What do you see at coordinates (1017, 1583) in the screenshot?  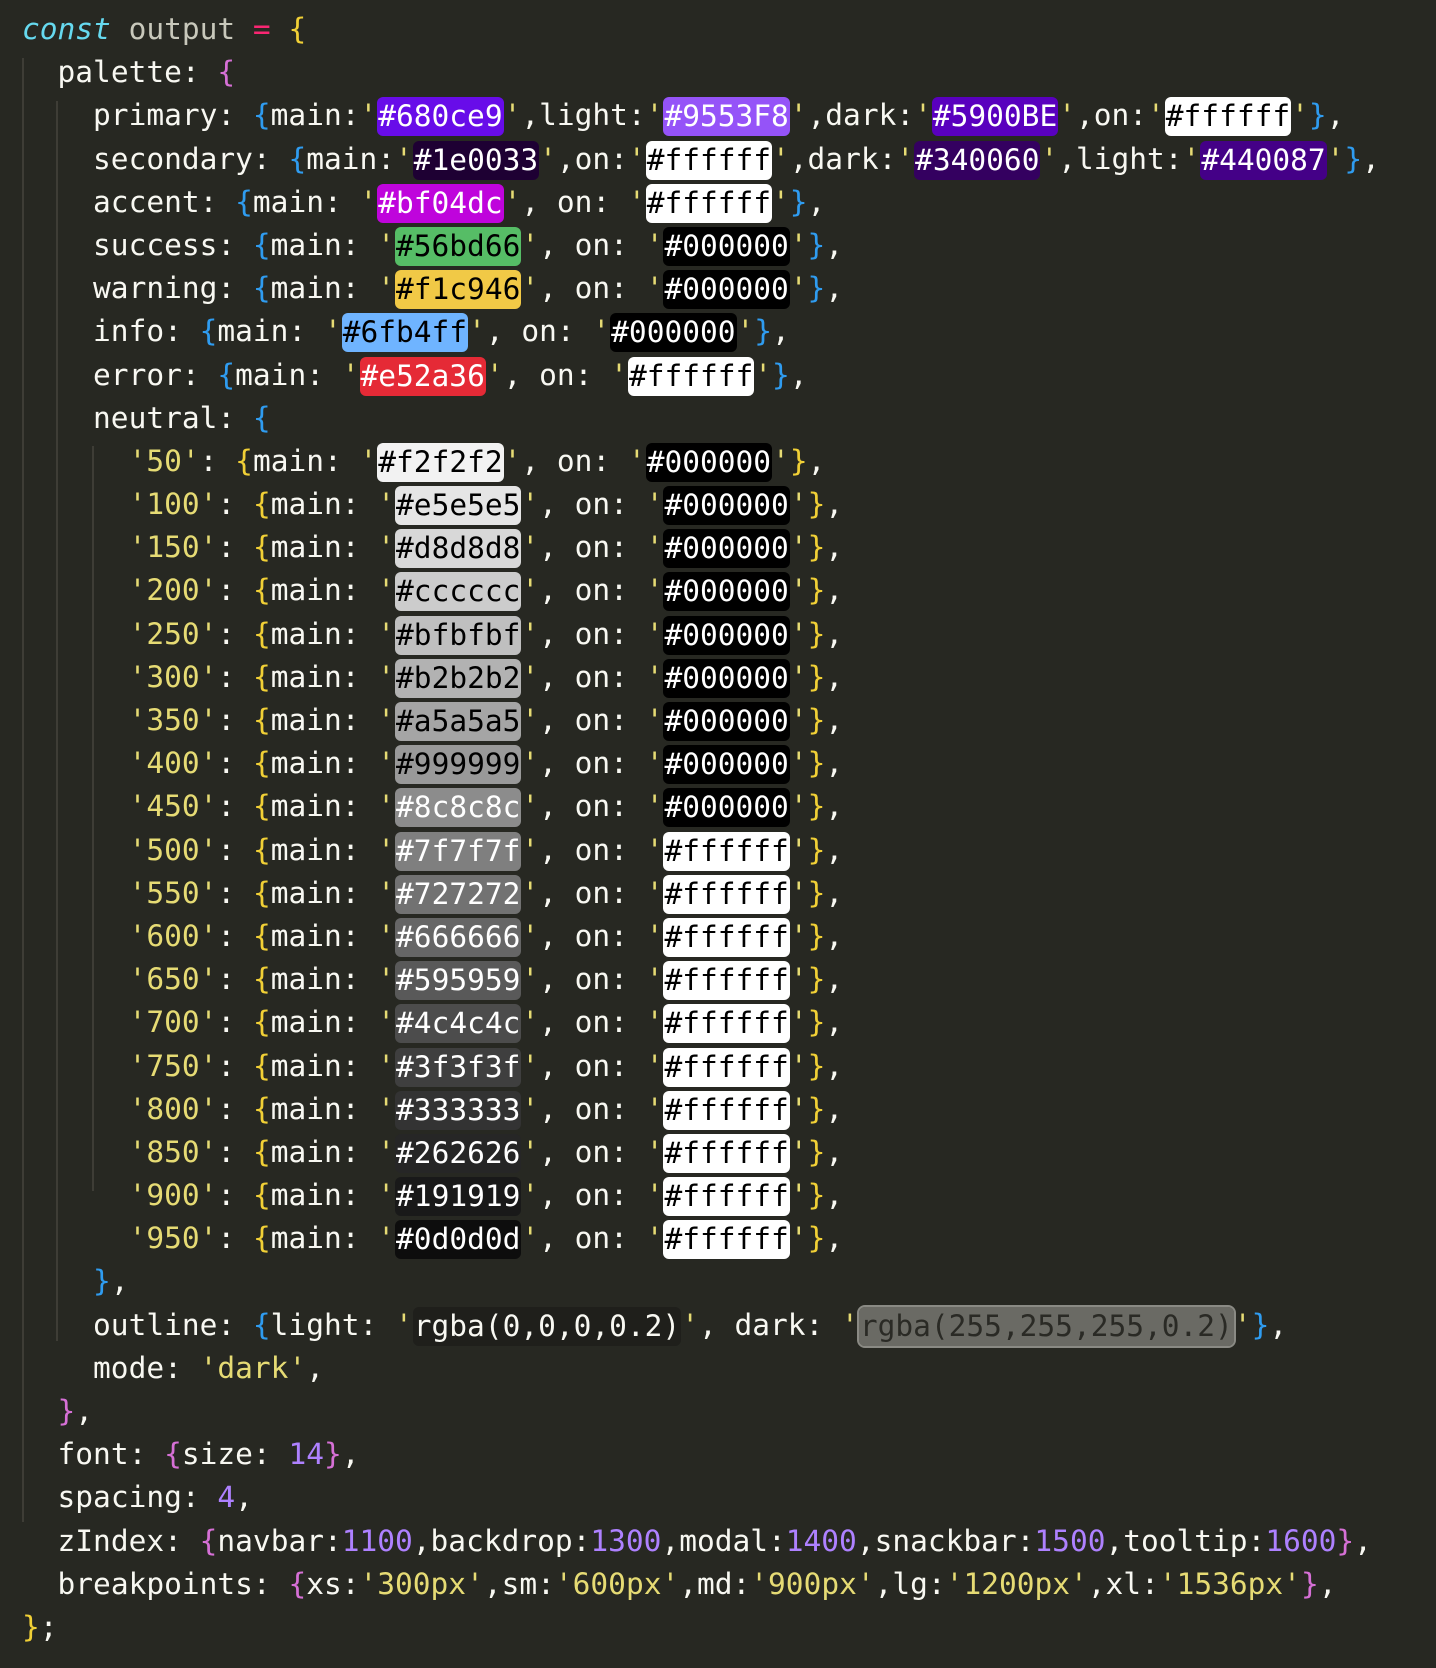 I see `breakpoint-value: 1200px` at bounding box center [1017, 1583].